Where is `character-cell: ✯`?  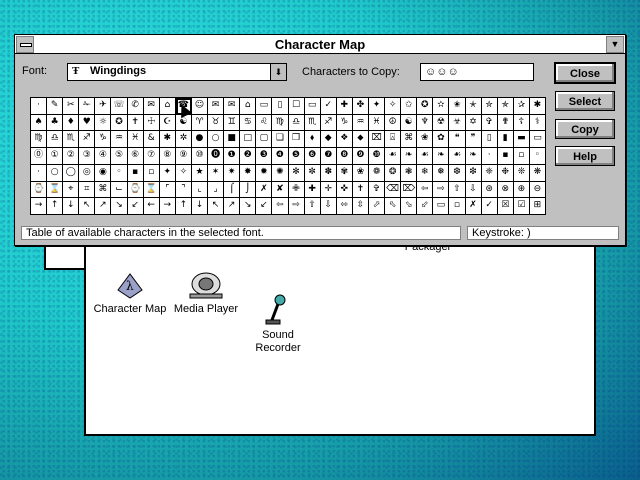 character-cell: ✯ is located at coordinates (505, 106).